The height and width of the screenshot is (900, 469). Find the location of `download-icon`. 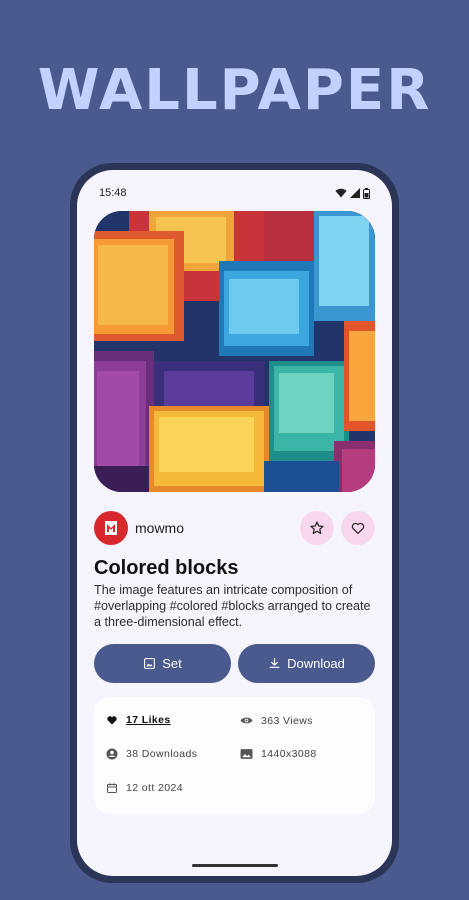

download-icon is located at coordinates (274, 663).